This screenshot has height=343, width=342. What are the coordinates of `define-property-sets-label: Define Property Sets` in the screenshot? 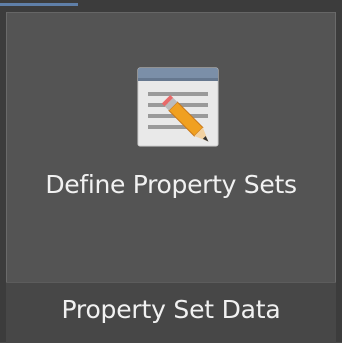 It's located at (171, 184).